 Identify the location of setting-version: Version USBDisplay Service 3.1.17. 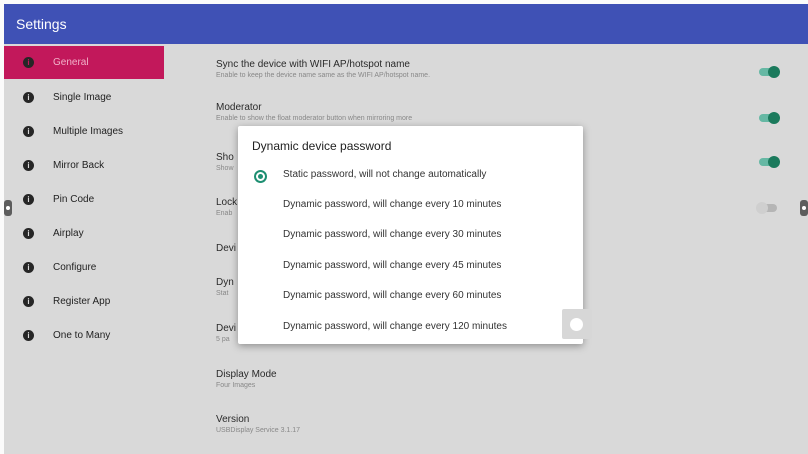
(258, 424).